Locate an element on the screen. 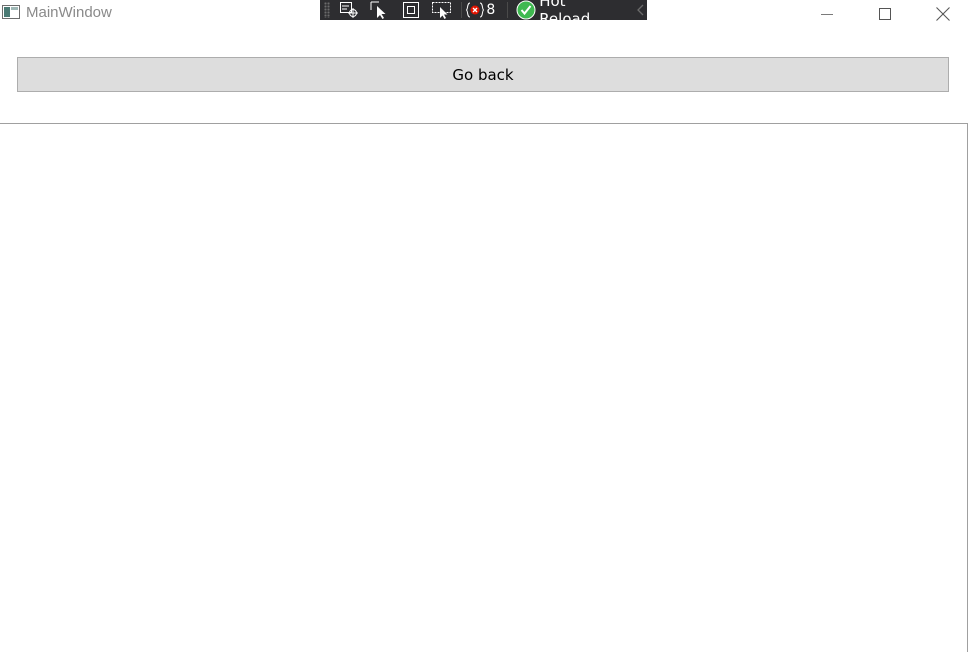 This screenshot has width=972, height=652. window-title: MainWindow is located at coordinates (69, 12).